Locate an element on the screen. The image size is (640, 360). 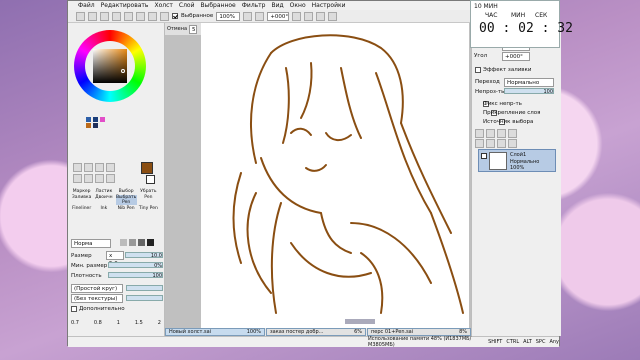
menu-edit: Редактировать is located at coordinates (125, 5).